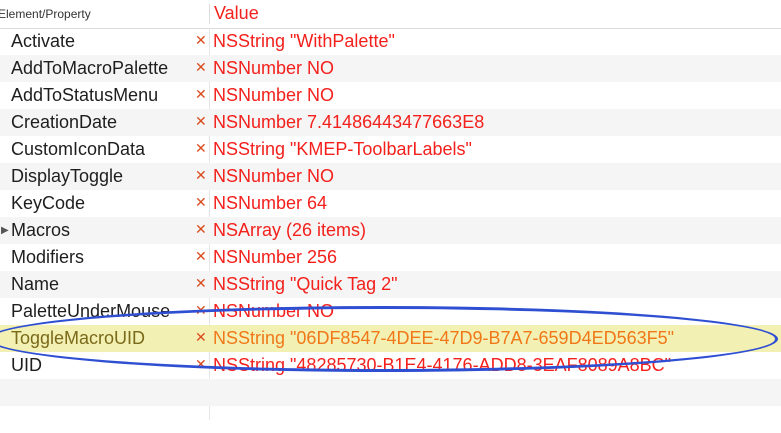  I want to click on row-key: Name, so click(35, 284).